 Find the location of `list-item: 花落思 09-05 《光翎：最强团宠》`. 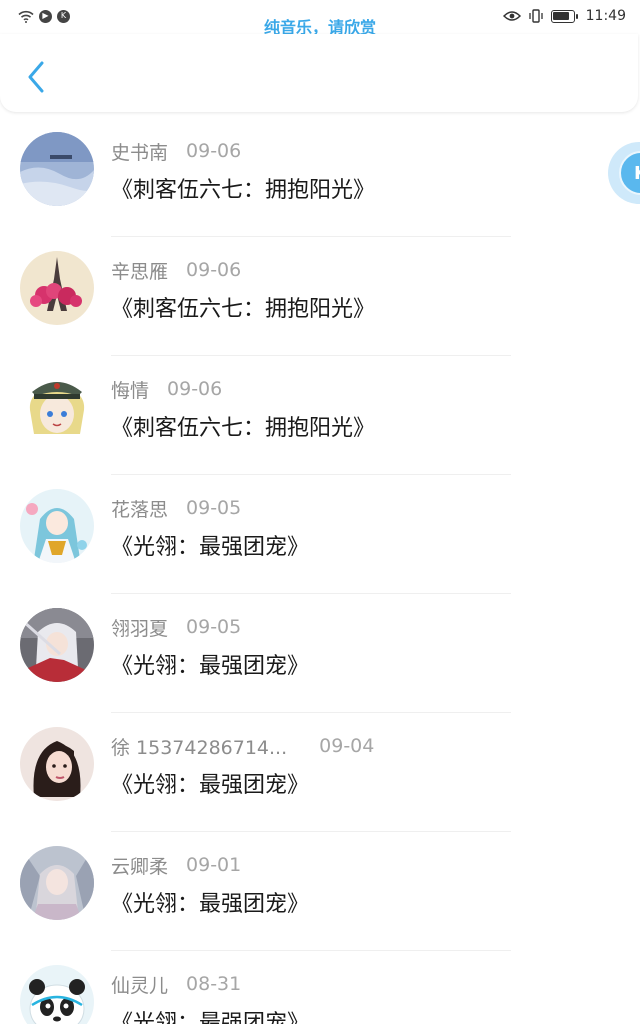

list-item: 花落思 09-05 《光翎：最强团宠》 is located at coordinates (320, 534).